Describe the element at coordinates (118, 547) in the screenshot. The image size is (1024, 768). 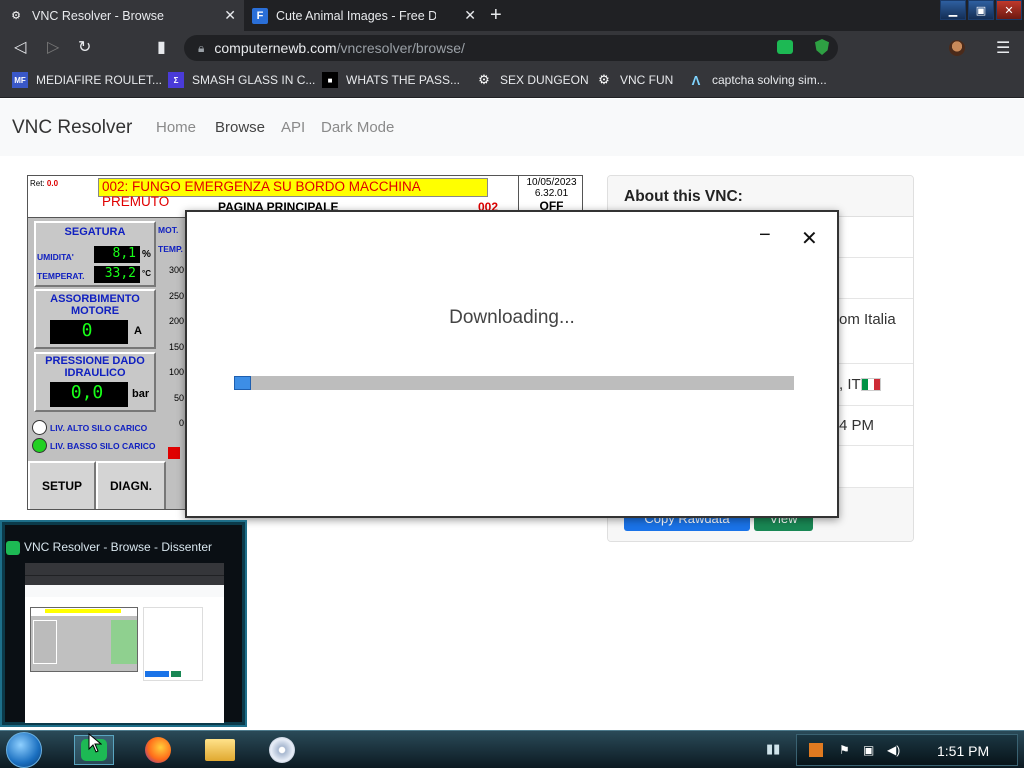
I see `thumbnail-title: VNC Resolver - Browse - Dissenter` at that location.